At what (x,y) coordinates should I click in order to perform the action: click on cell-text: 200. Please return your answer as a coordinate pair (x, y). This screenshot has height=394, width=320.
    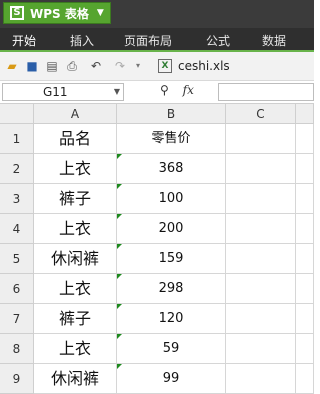
    Looking at the image, I should click on (171, 228).